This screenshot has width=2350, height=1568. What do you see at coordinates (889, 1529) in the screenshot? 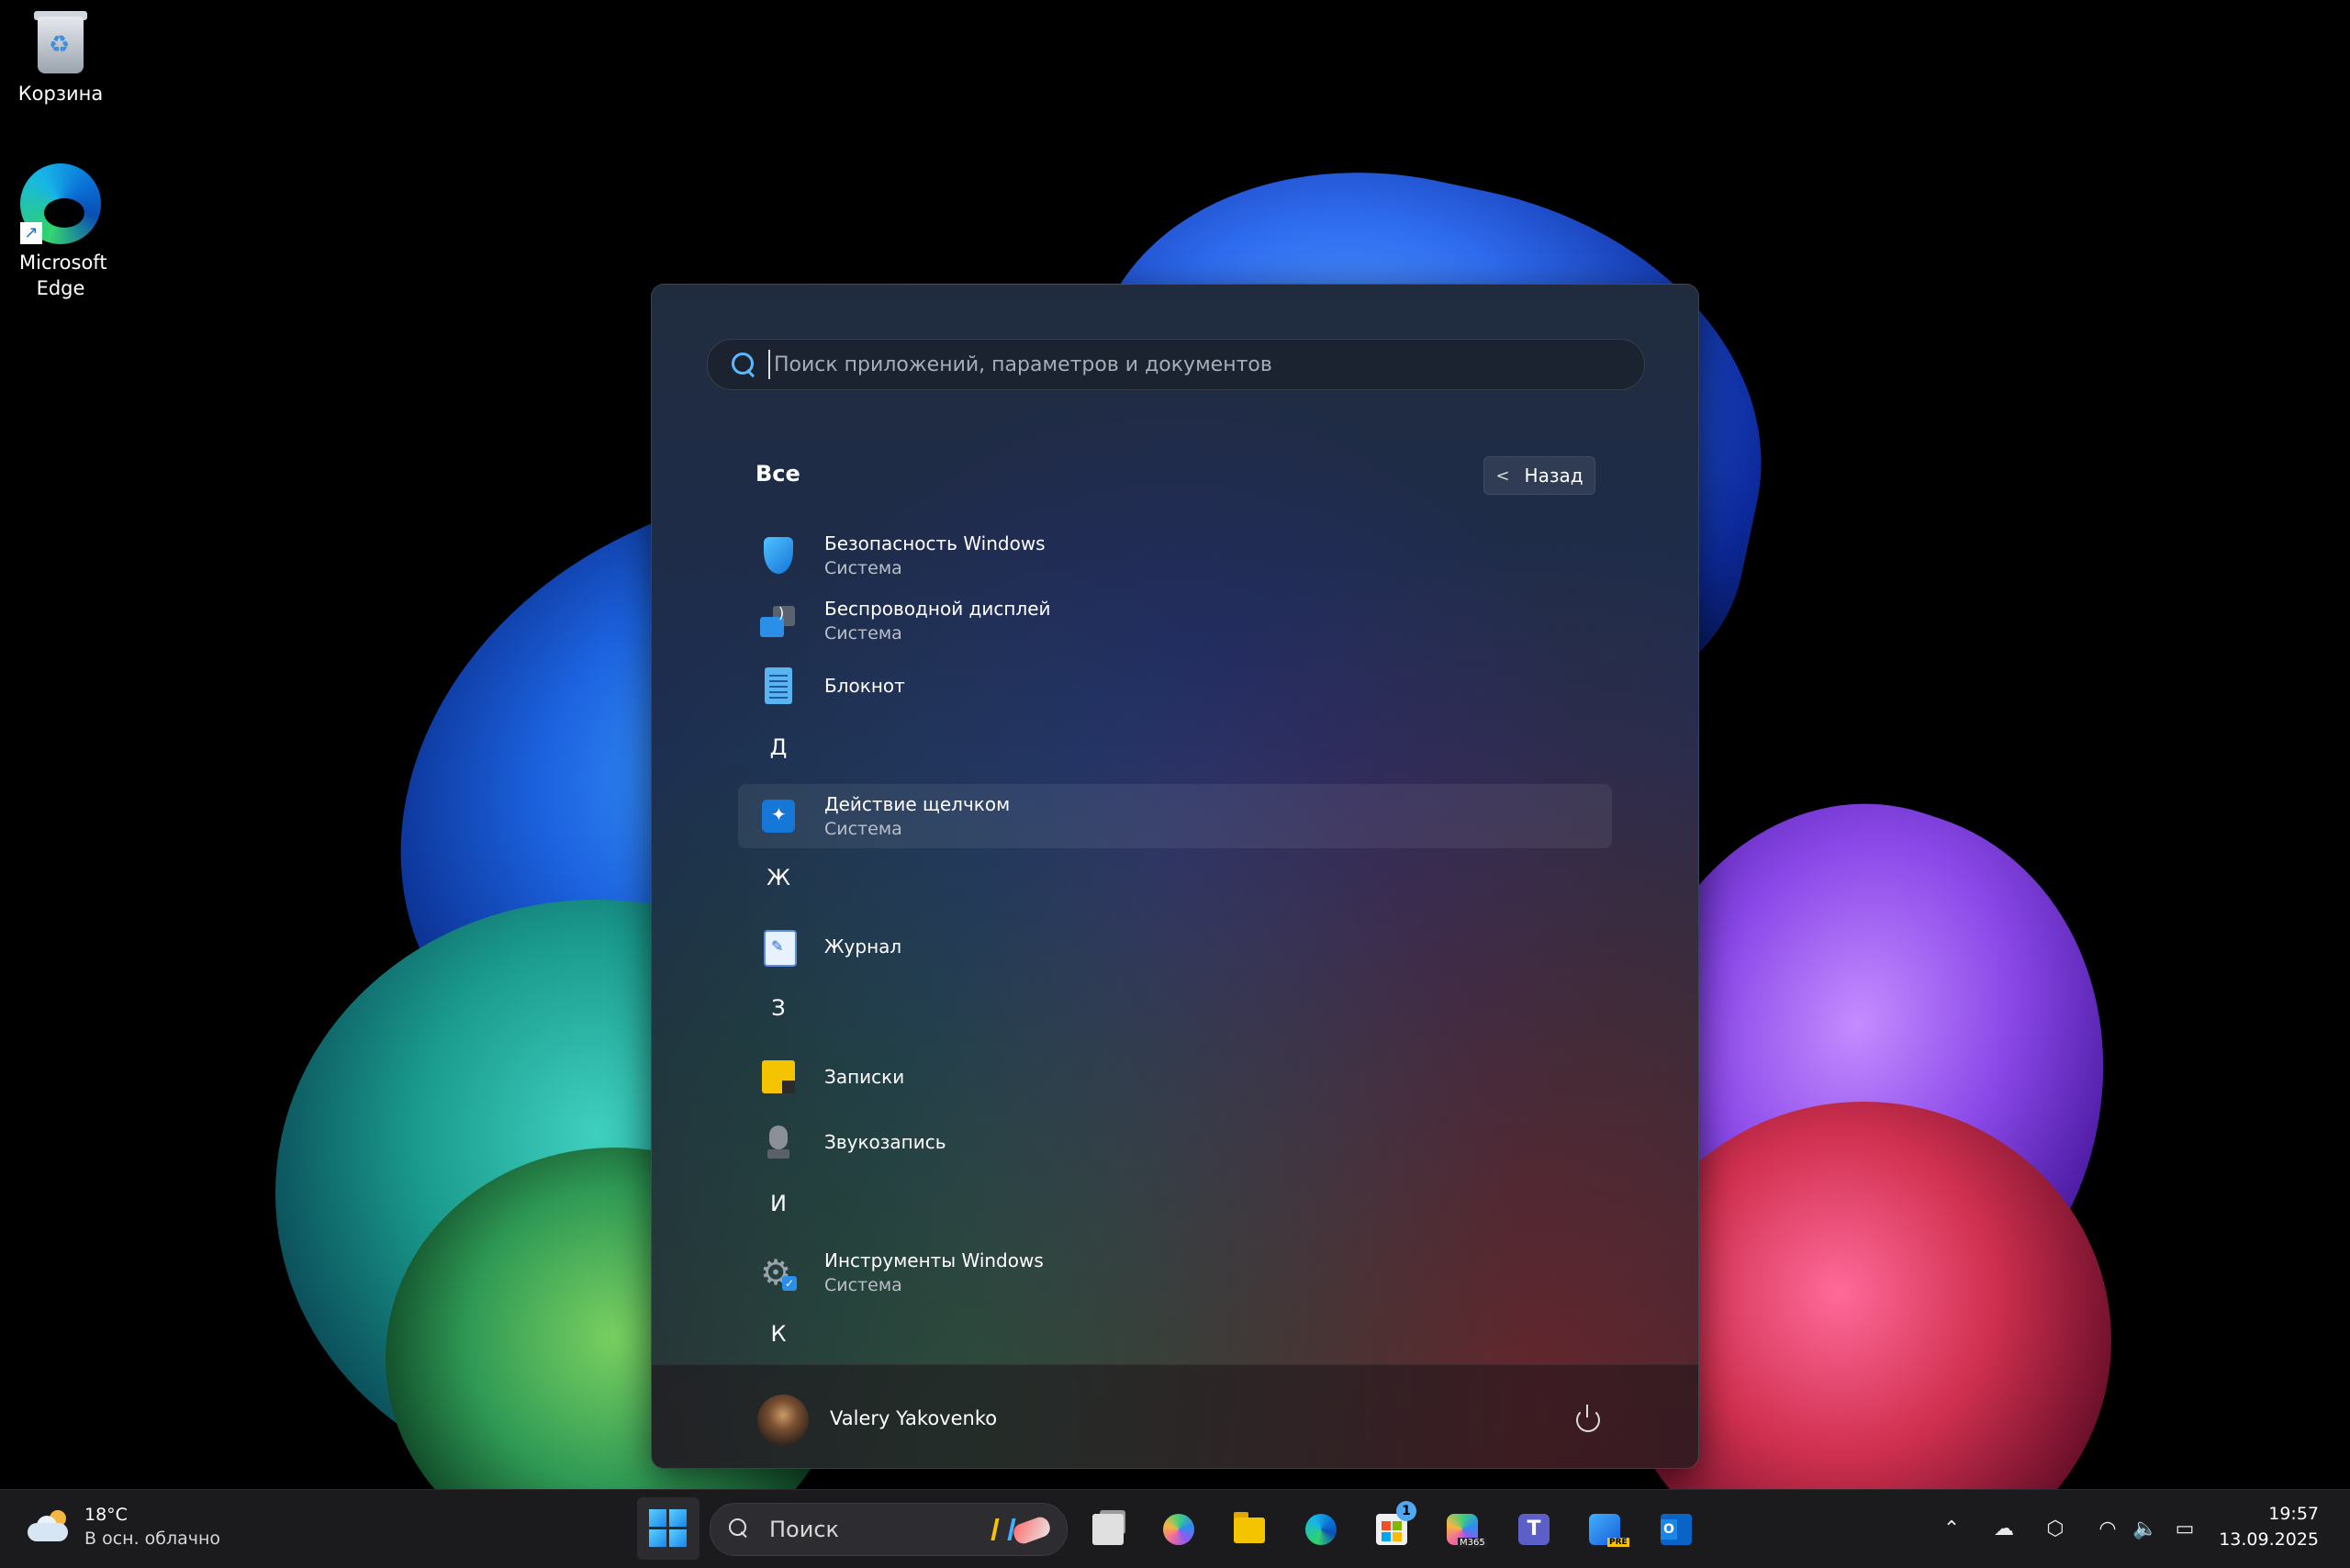
I see `taskbar-search: Поиск` at bounding box center [889, 1529].